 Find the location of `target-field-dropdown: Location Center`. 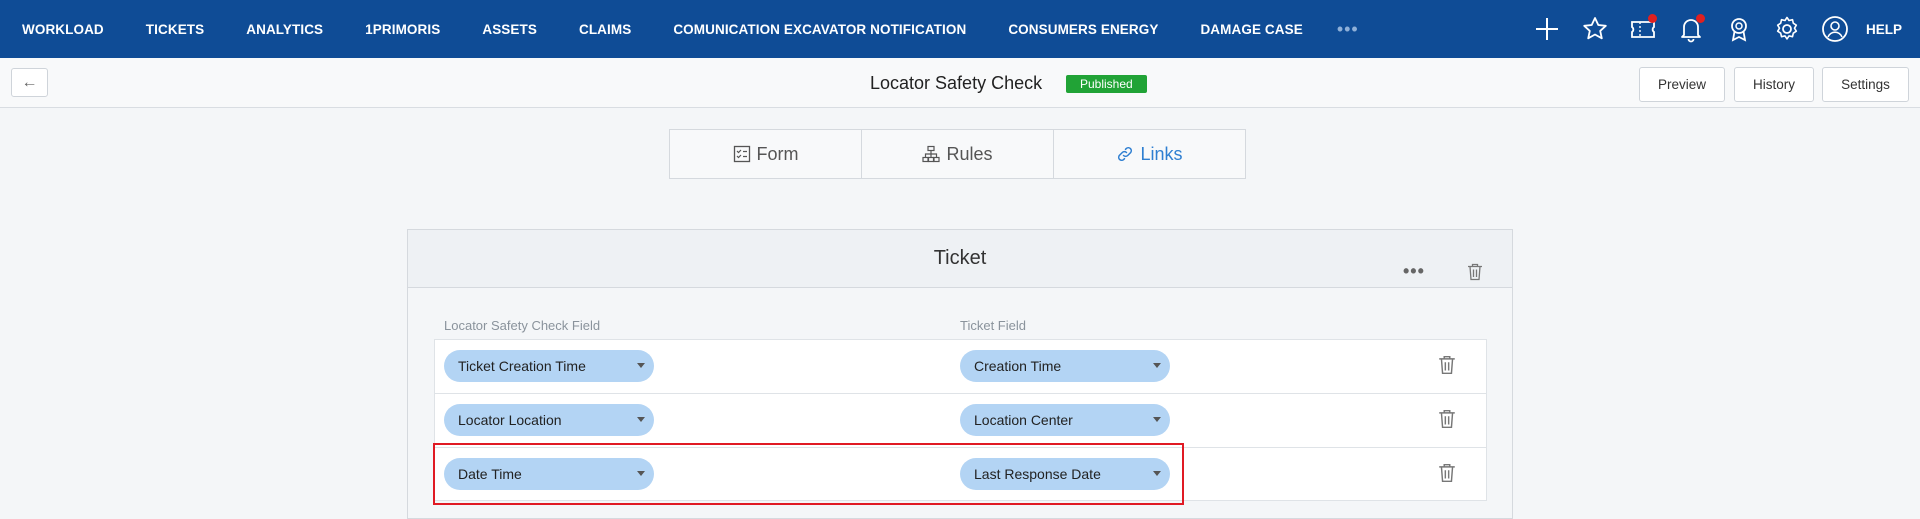

target-field-dropdown: Location Center is located at coordinates (1065, 420).